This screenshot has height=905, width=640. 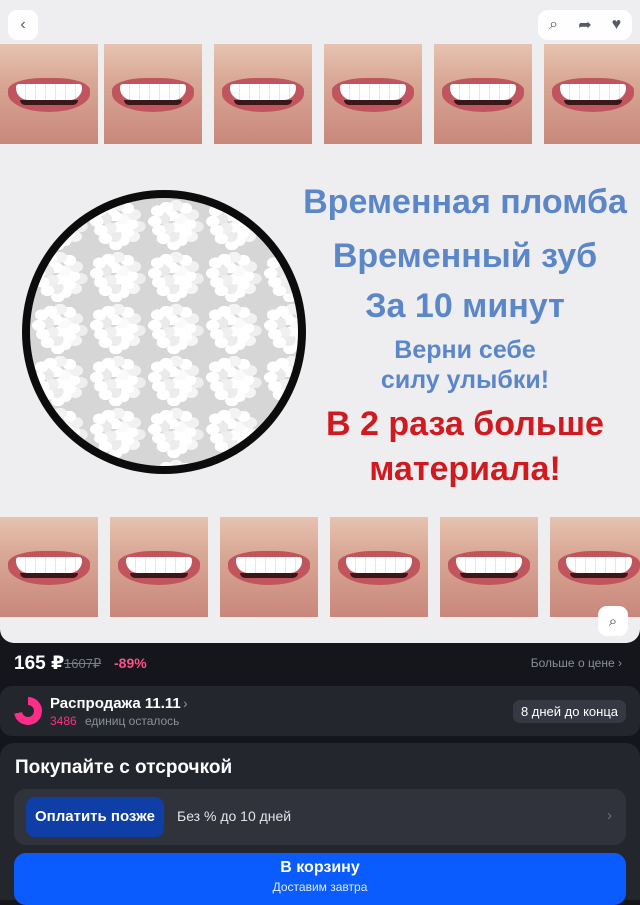 What do you see at coordinates (320, 879) in the screenshot?
I see `add-to-cart-button: В корзину Доставим завтра` at bounding box center [320, 879].